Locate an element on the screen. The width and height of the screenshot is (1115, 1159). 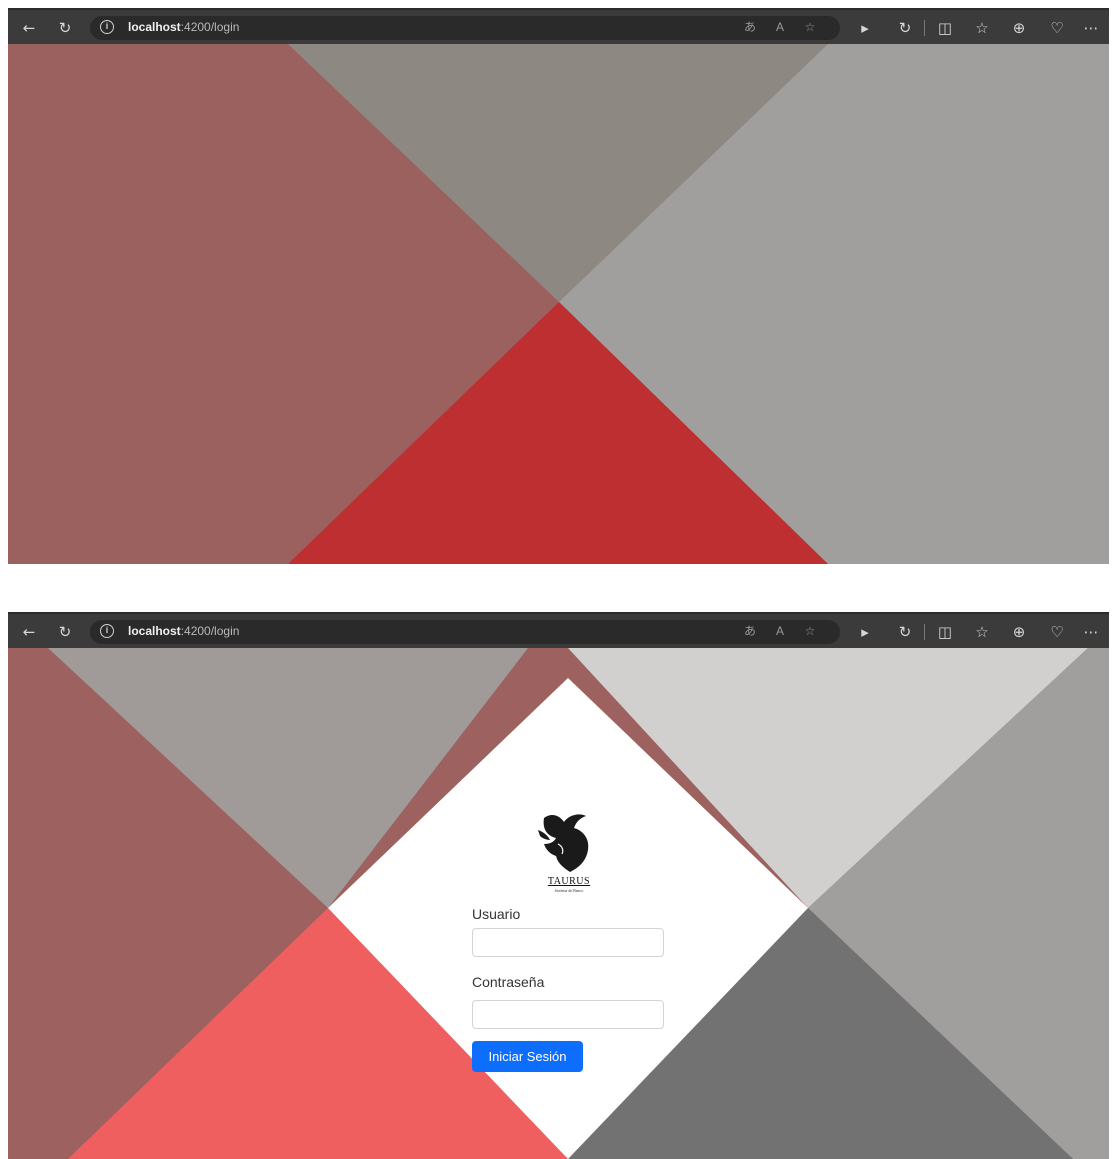
bull-head-icon is located at coordinates (563, 843).